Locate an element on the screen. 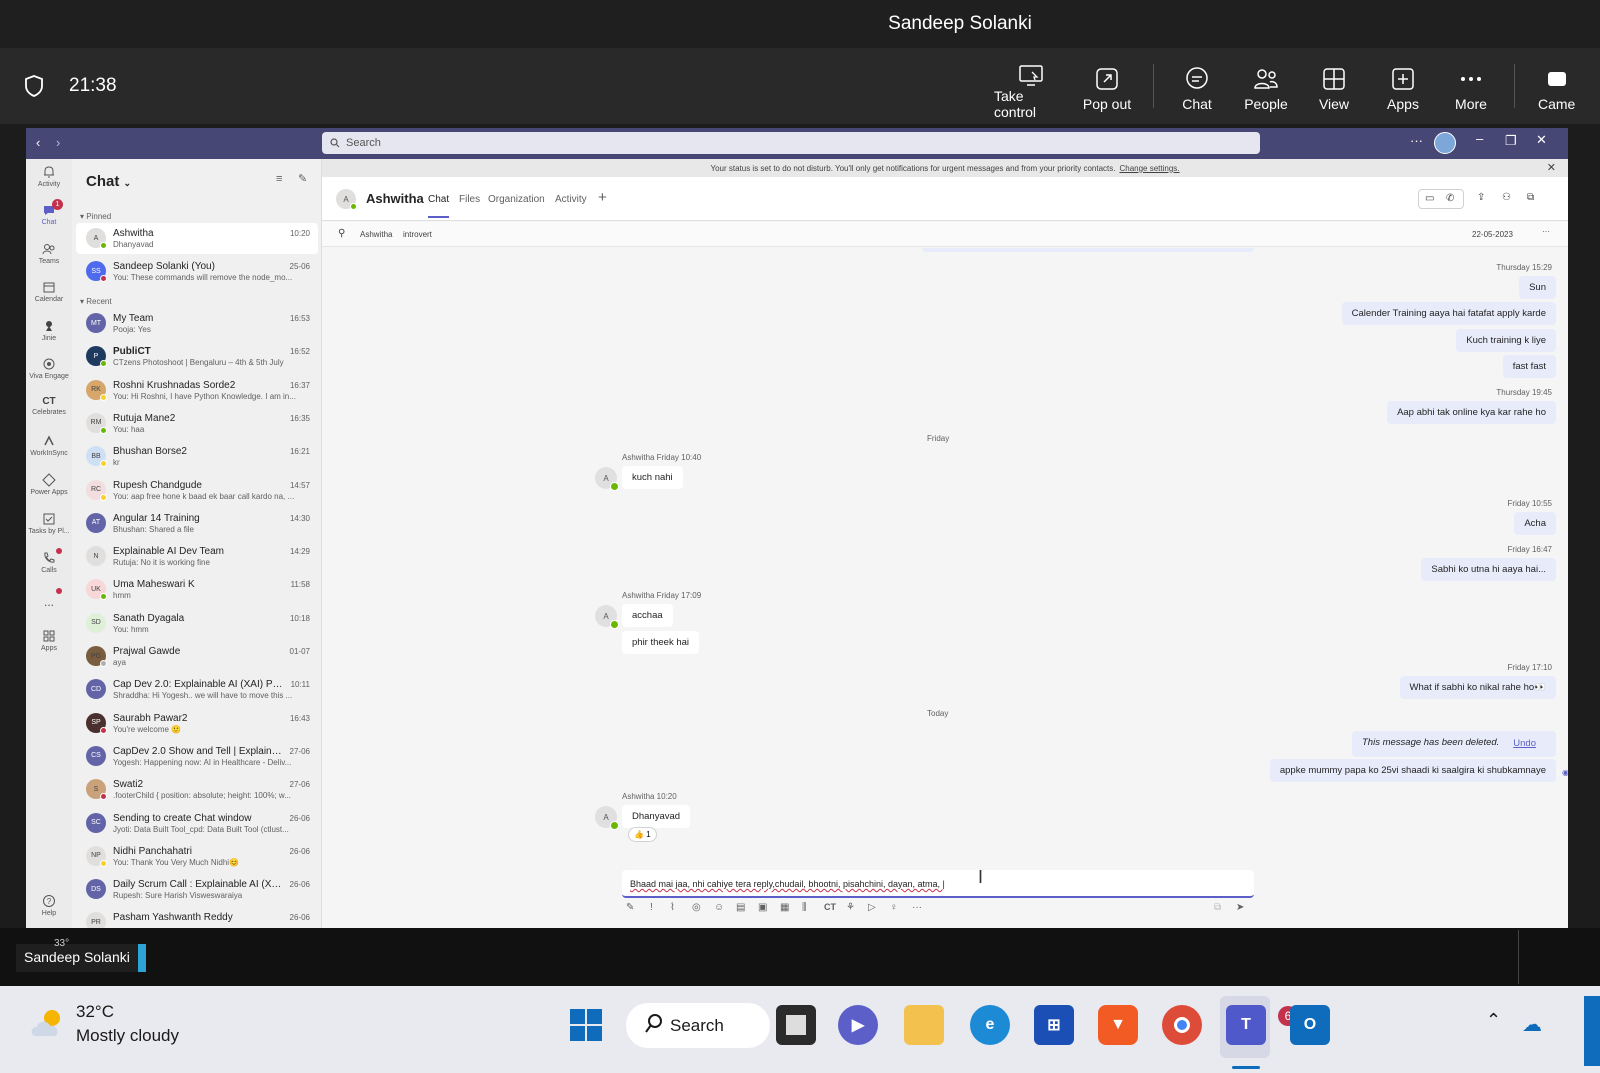 The width and height of the screenshot is (1600, 1073). minimize-icon: – is located at coordinates (1479, 138).